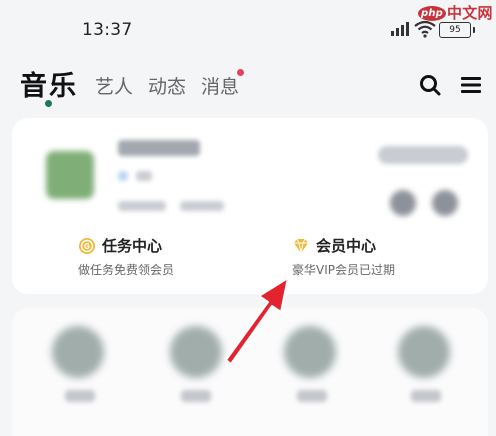 This screenshot has height=436, width=496. Describe the element at coordinates (70, 175) in the screenshot. I see `avatar` at that location.